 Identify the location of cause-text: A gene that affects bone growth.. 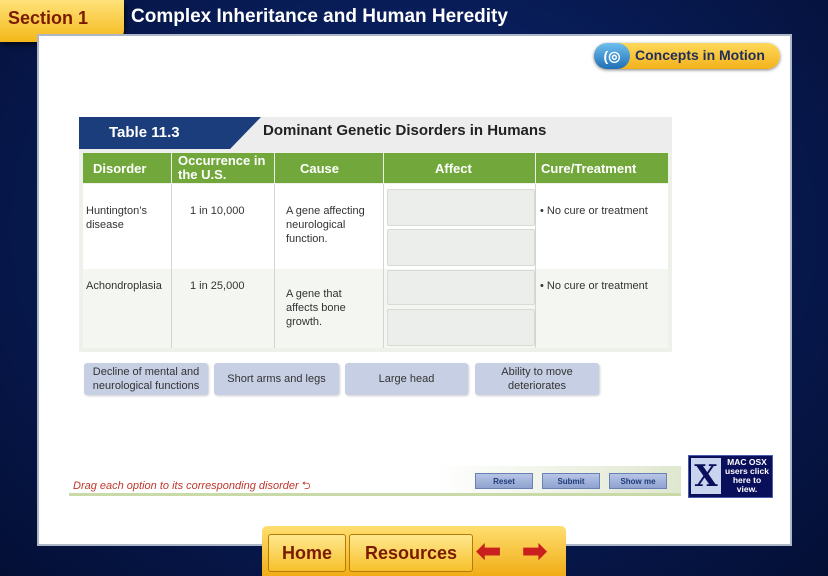
(316, 308).